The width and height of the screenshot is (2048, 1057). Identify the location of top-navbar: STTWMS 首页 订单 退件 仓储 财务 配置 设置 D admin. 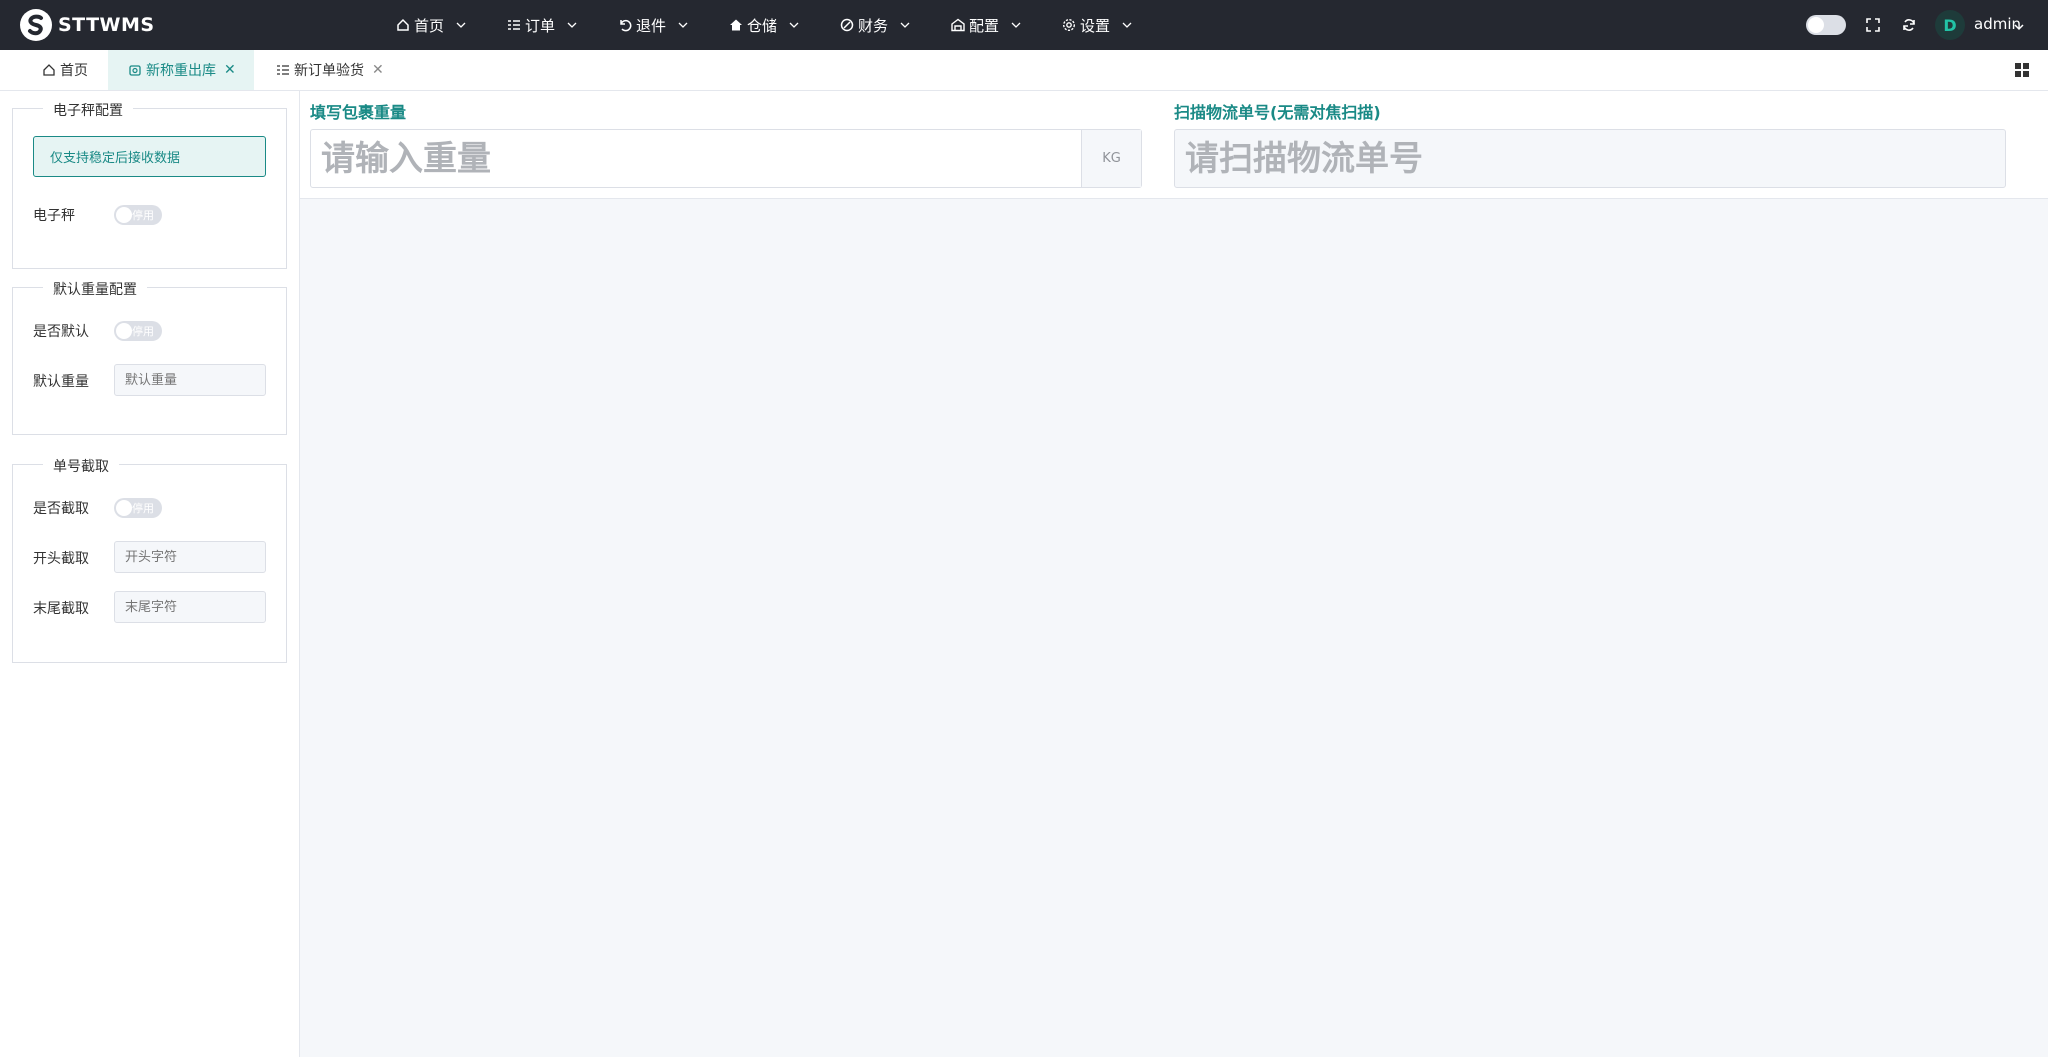
(1024, 25).